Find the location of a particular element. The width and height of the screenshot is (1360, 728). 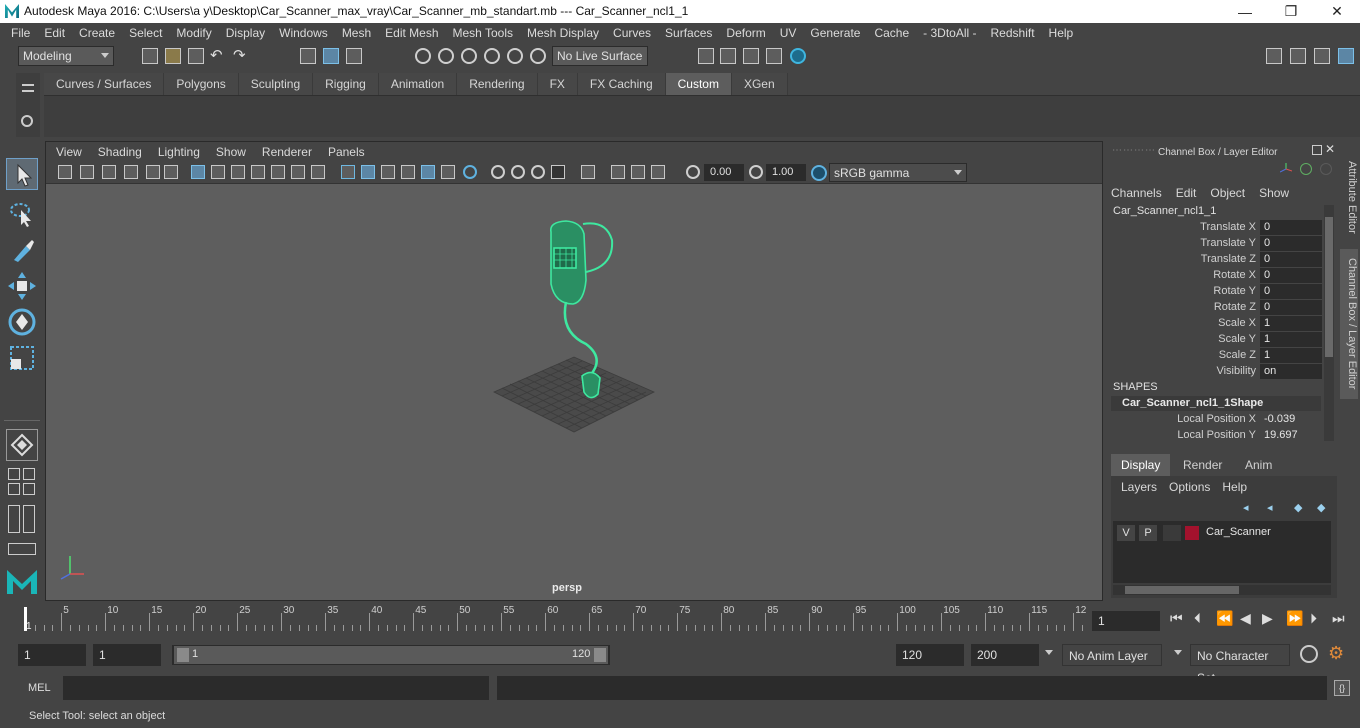

script-editor-icon: {} is located at coordinates (1342, 688).